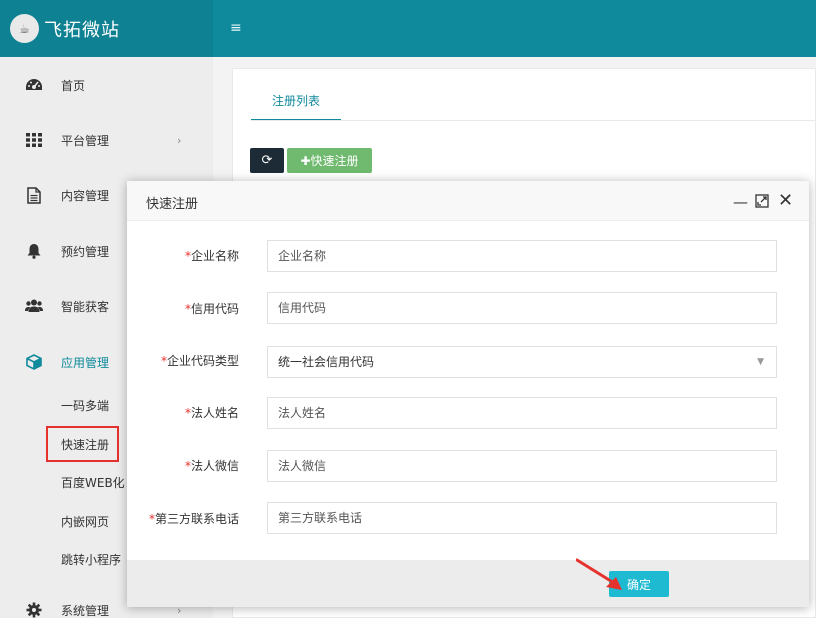 The width and height of the screenshot is (816, 618). What do you see at coordinates (599, 574) in the screenshot?
I see `pointer-arrow-icon` at bounding box center [599, 574].